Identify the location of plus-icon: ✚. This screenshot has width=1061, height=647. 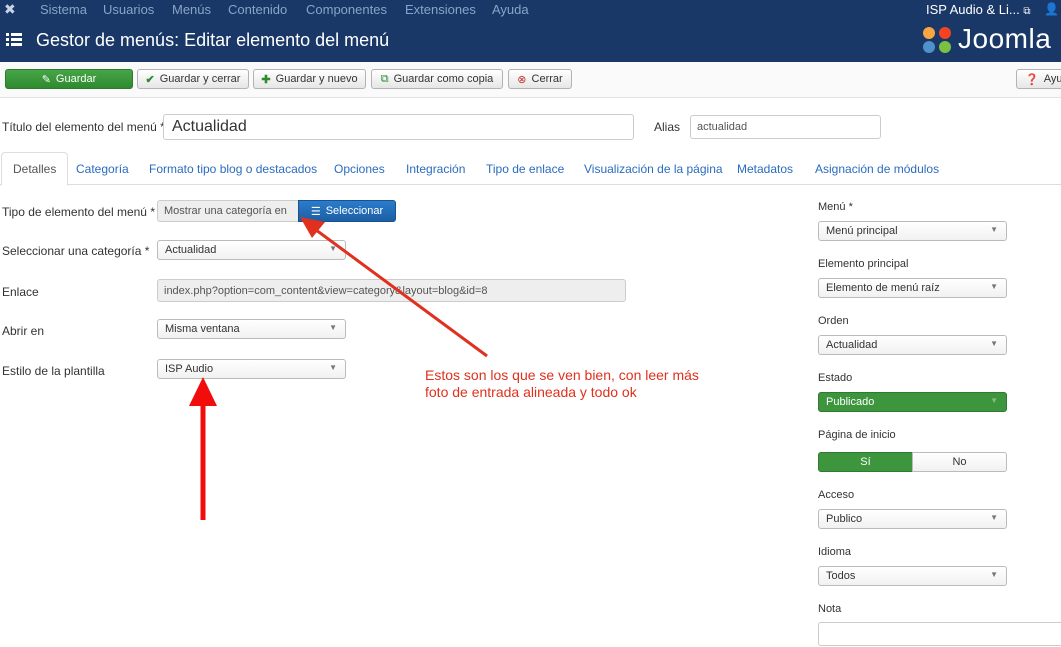
(266, 79).